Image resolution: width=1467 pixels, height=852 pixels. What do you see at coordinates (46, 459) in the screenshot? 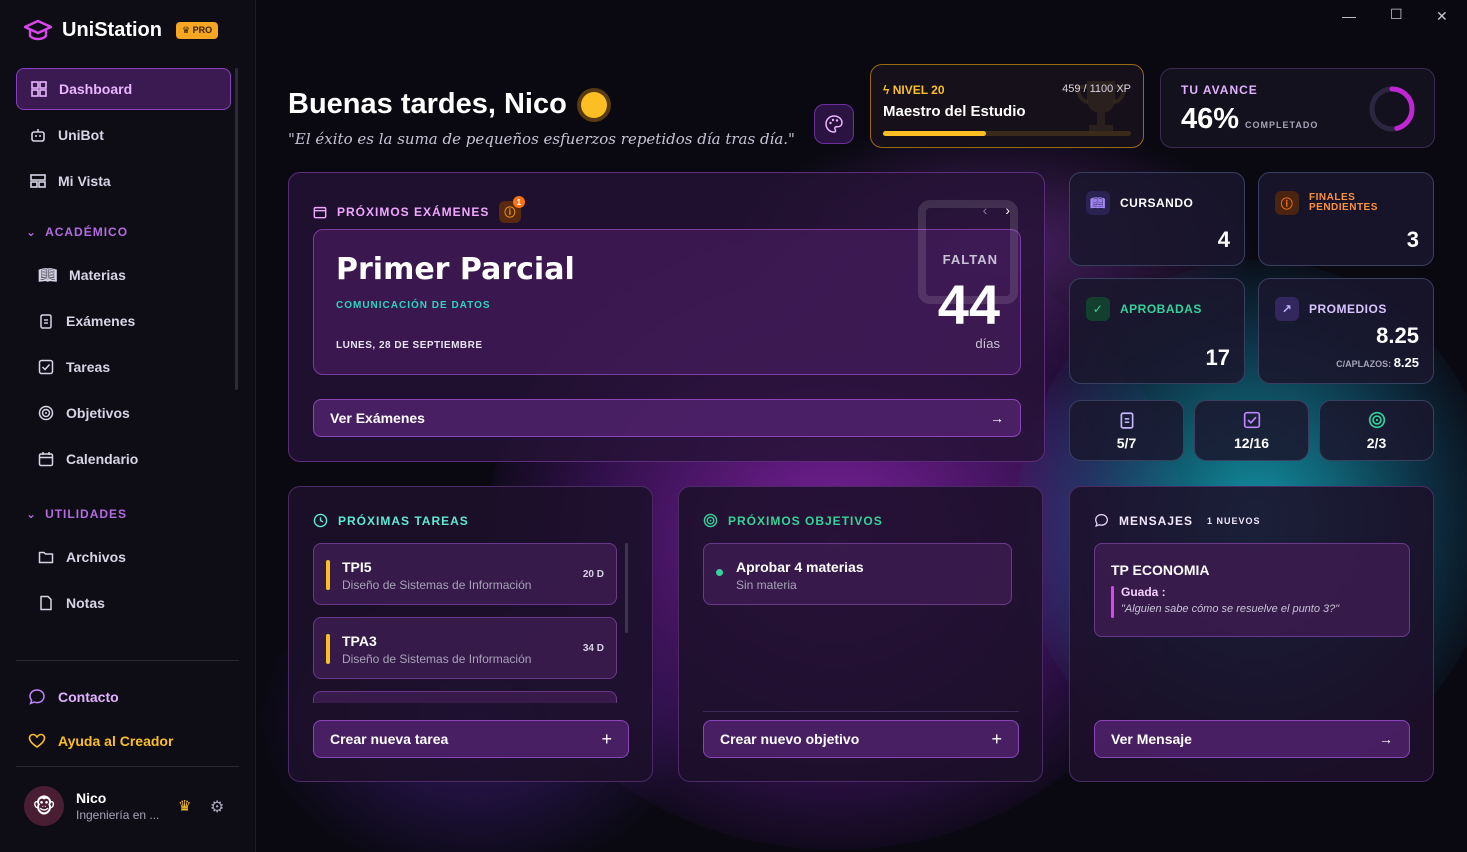
I see `calendar-icon` at bounding box center [46, 459].